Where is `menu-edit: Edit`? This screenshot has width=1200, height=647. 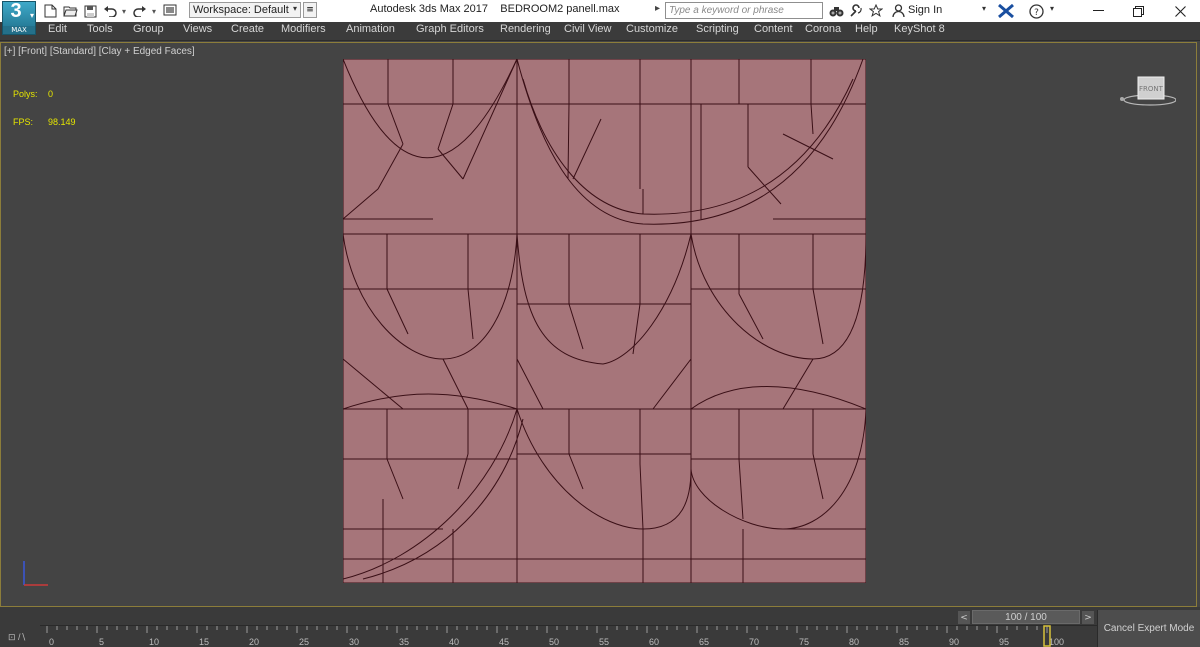
menu-edit: Edit is located at coordinates (57, 29).